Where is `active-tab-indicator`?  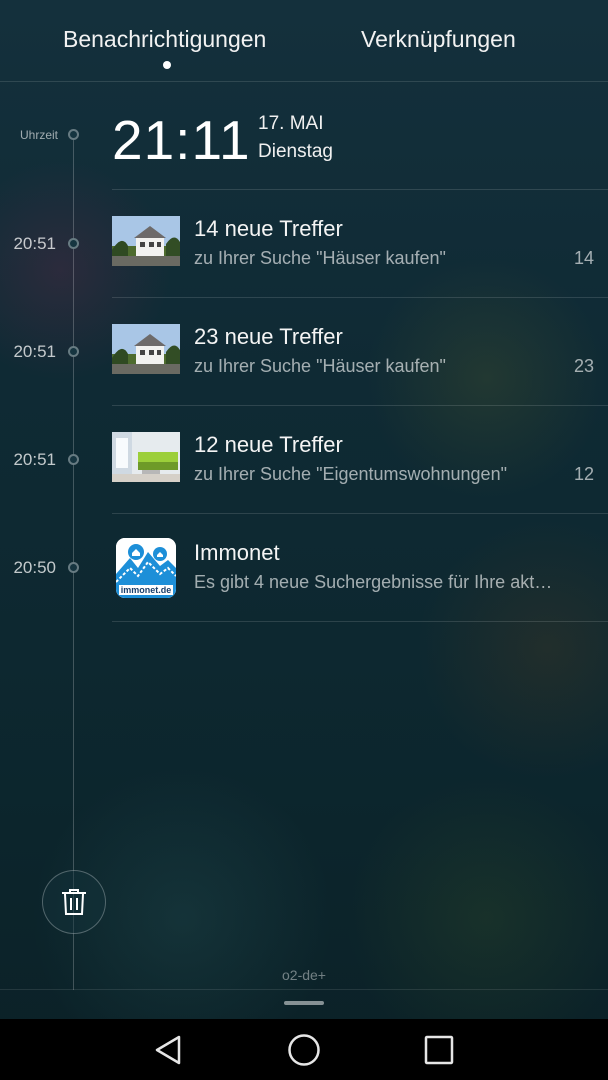 active-tab-indicator is located at coordinates (167, 65).